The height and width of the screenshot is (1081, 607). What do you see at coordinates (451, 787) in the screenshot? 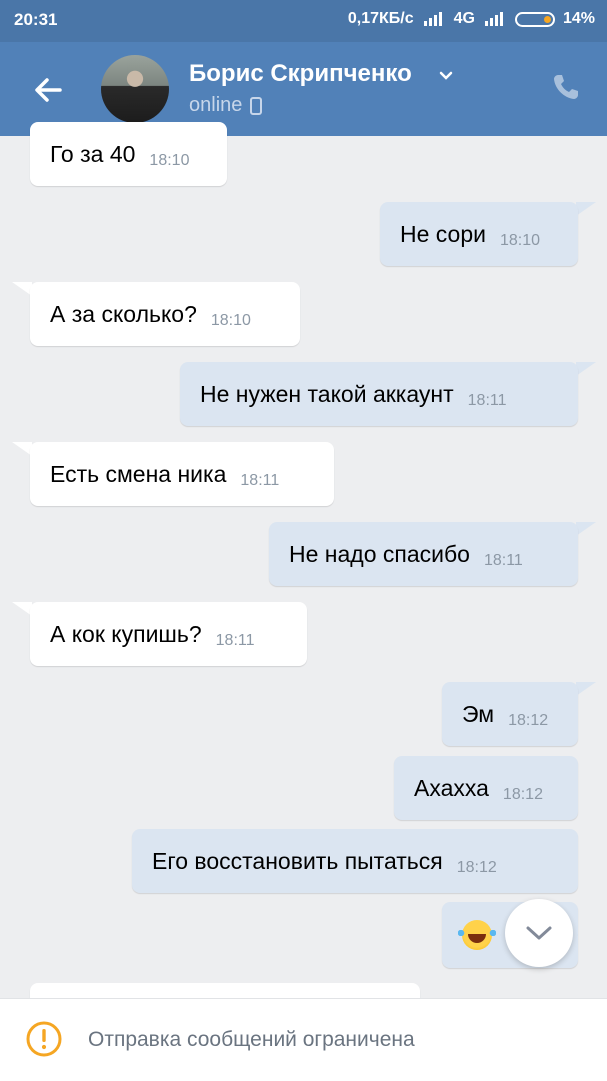
I see `message-text: Ахахха` at bounding box center [451, 787].